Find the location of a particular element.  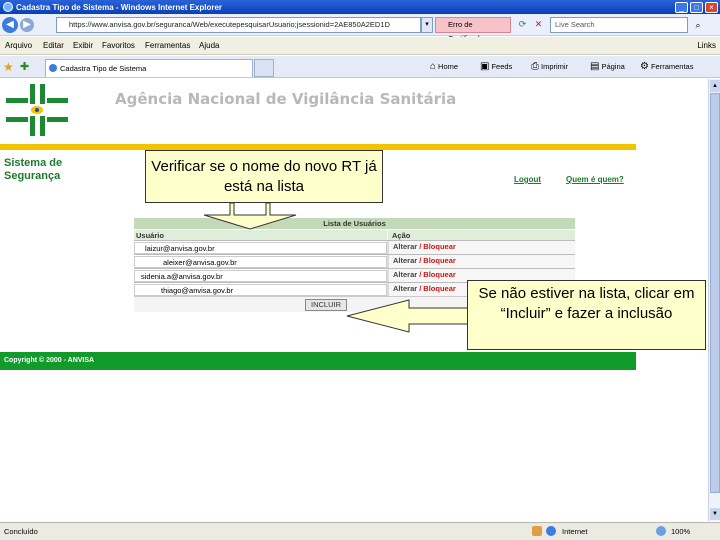

page-footer: Copyright © 2000 - ANVISA is located at coordinates (318, 361).